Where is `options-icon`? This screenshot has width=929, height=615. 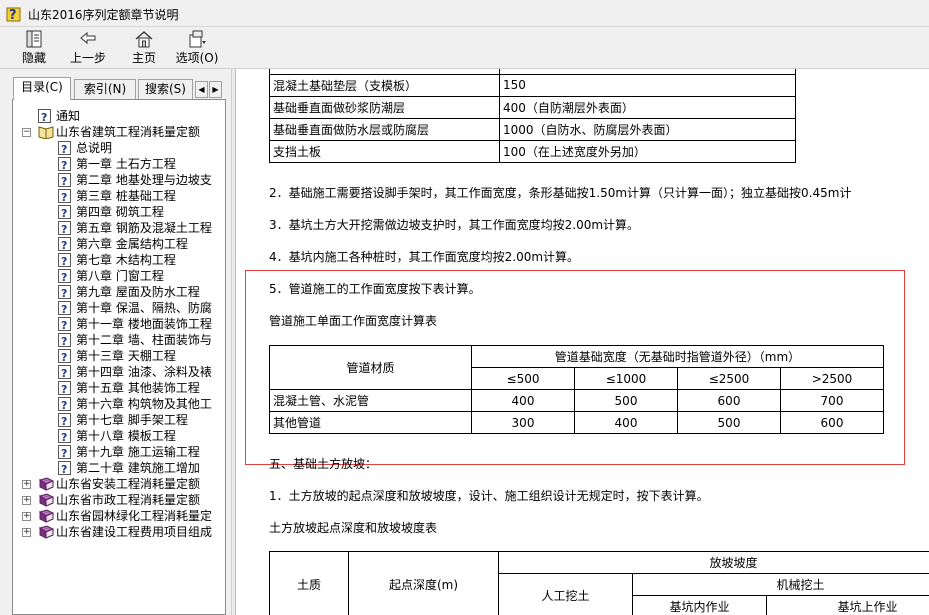
options-icon is located at coordinates (197, 39).